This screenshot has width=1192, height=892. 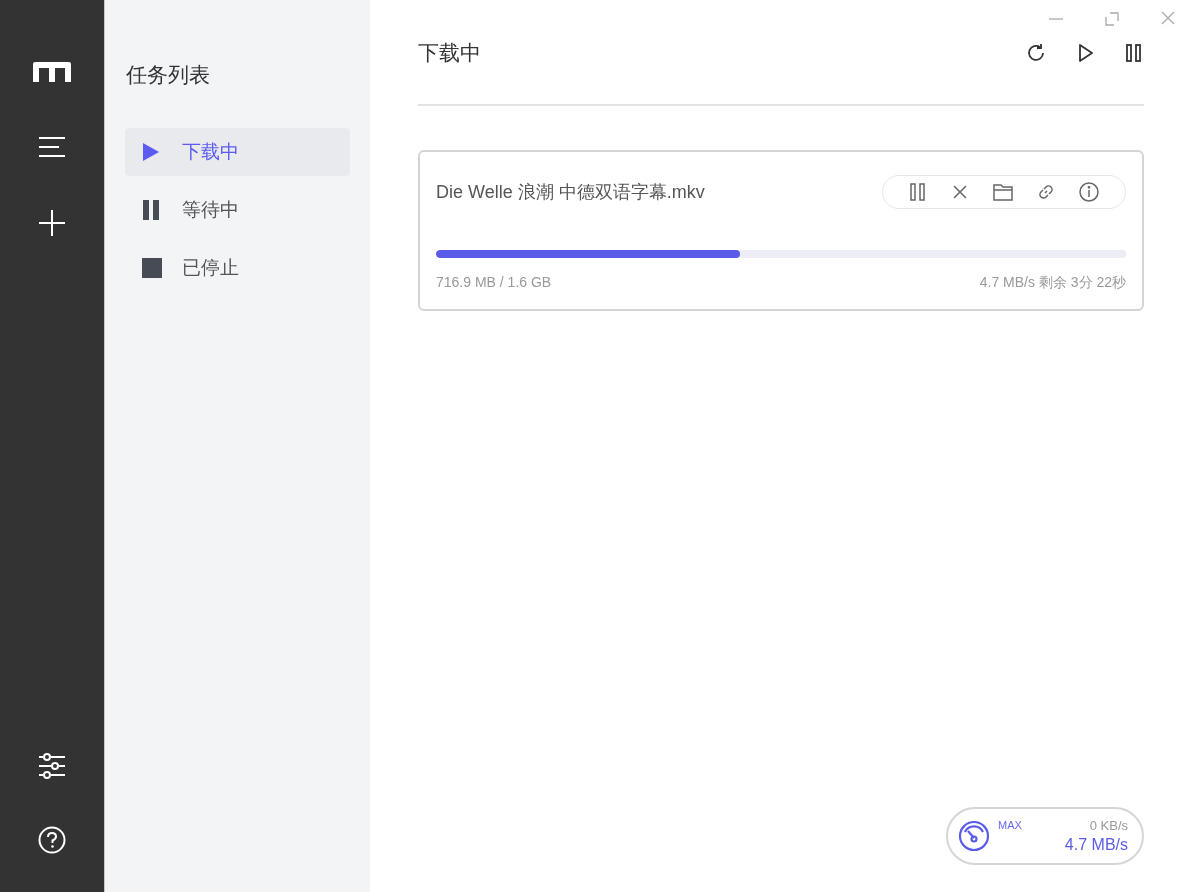 I want to click on menu-icon, so click(x=52, y=147).